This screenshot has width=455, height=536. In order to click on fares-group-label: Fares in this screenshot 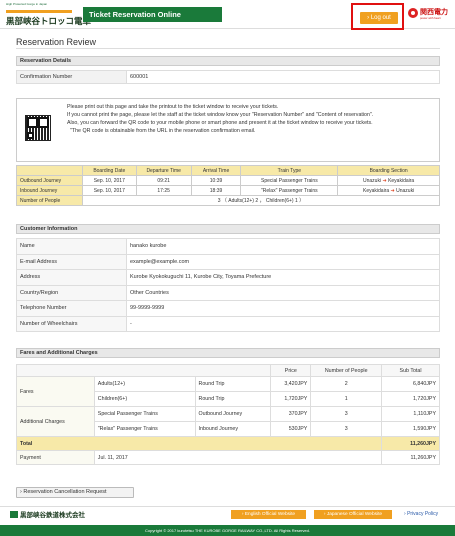, I will do `click(55, 391)`.